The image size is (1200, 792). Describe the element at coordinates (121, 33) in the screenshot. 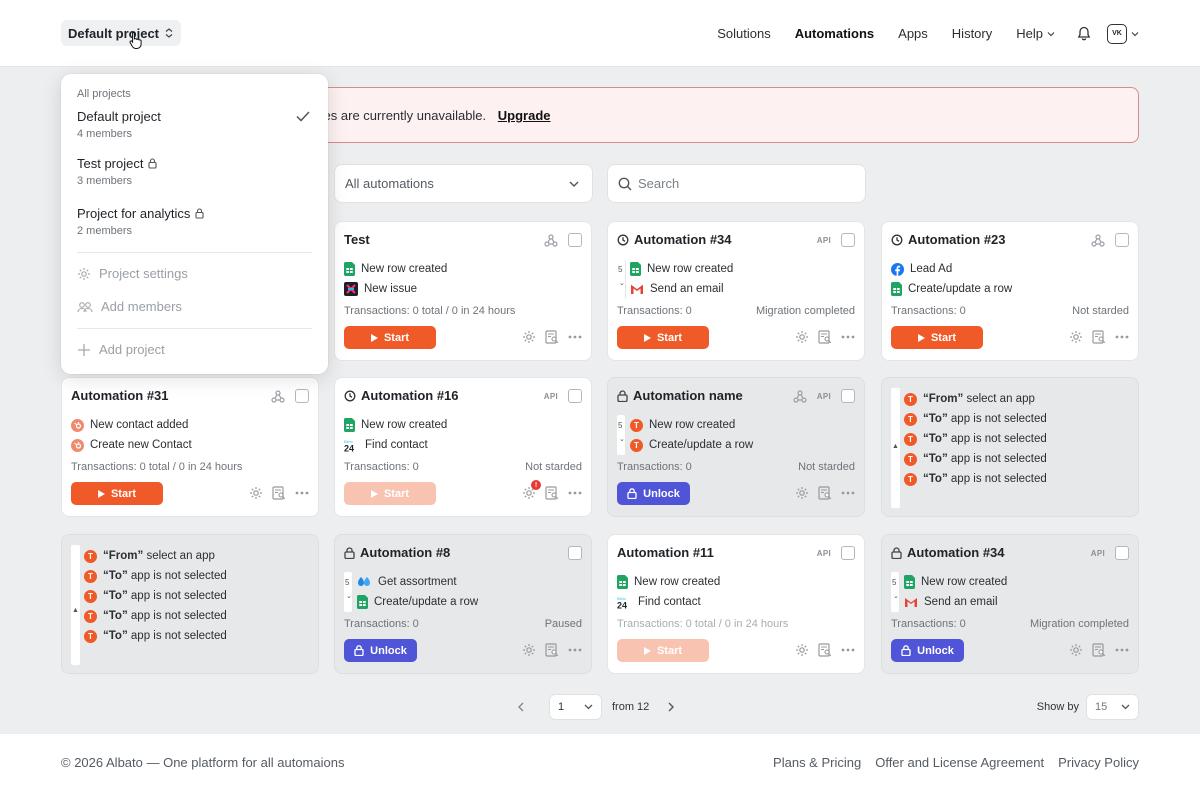

I see `project-switcher-button: Default project` at that location.